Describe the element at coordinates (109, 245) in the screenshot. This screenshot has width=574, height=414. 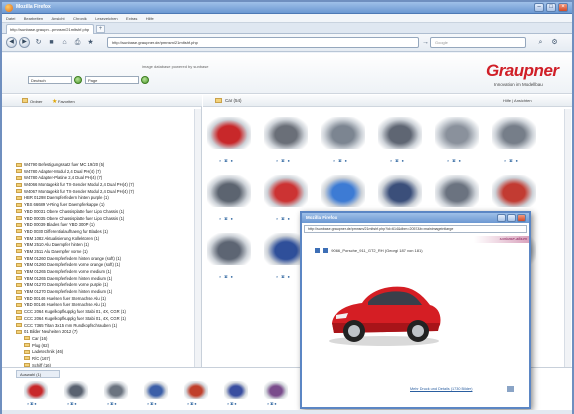
I see `tree-item: YBM 2510 Alu Daempfer hinten (1)` at that location.